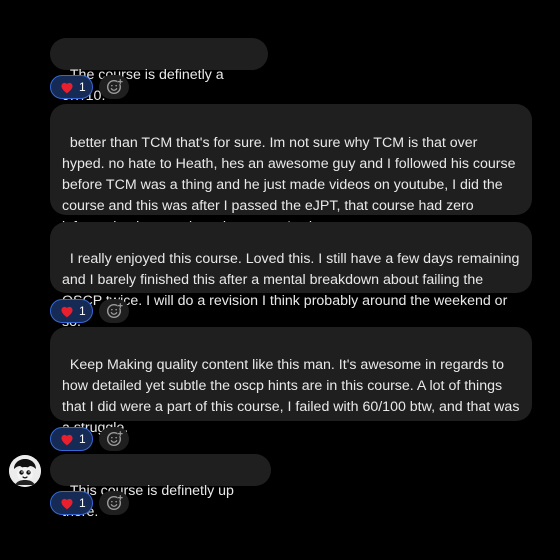 The width and height of the screenshot is (560, 560). Describe the element at coordinates (160, 487) in the screenshot. I see `message-bubble: This course is definetly up there.` at that location.